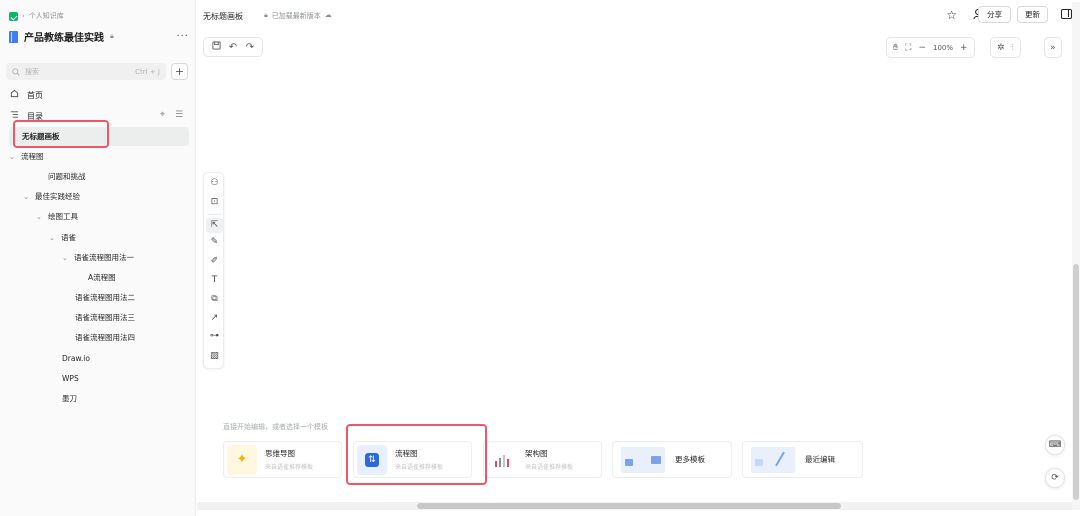 This screenshot has height=516, width=1080. Describe the element at coordinates (1055, 445) in the screenshot. I see `keyboard-shortcuts-icon: ⌨` at that location.